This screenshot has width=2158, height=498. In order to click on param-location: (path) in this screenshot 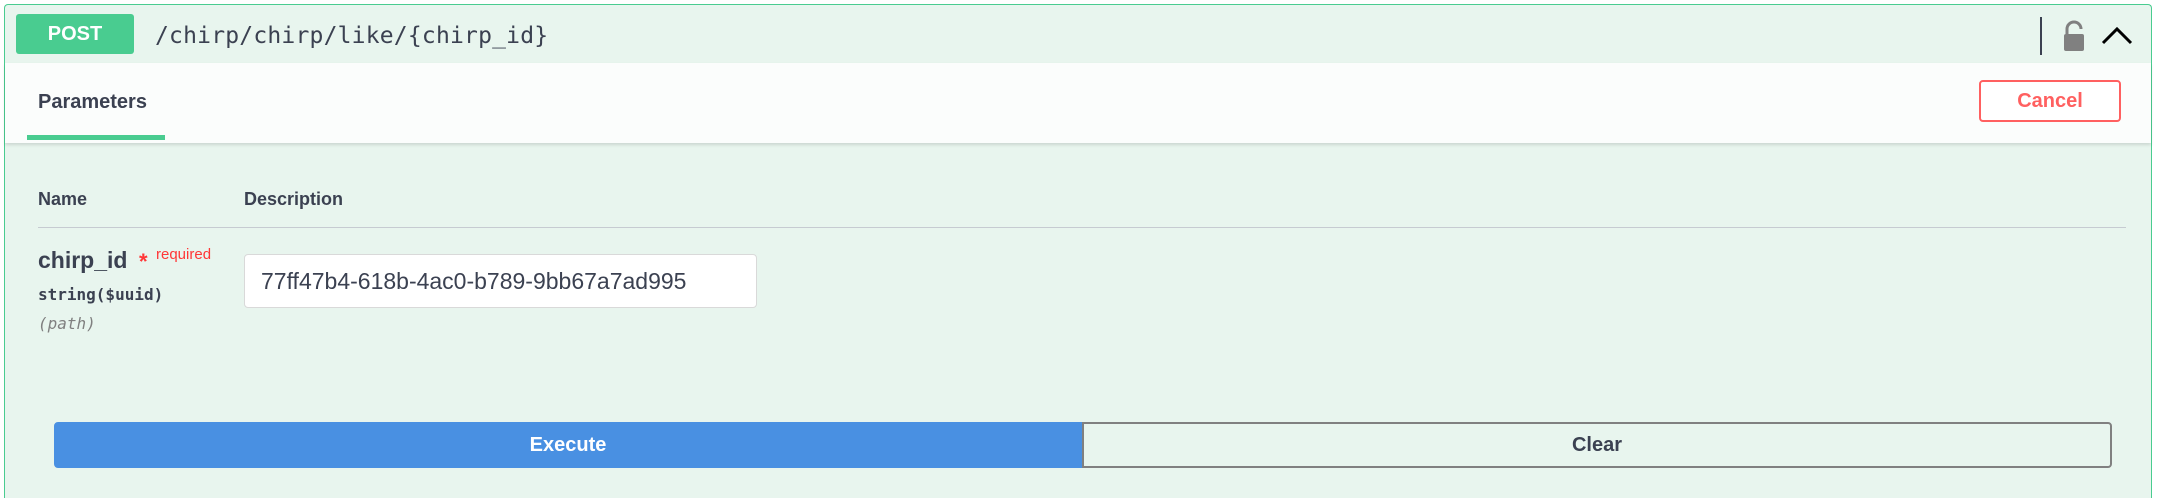, I will do `click(67, 323)`.